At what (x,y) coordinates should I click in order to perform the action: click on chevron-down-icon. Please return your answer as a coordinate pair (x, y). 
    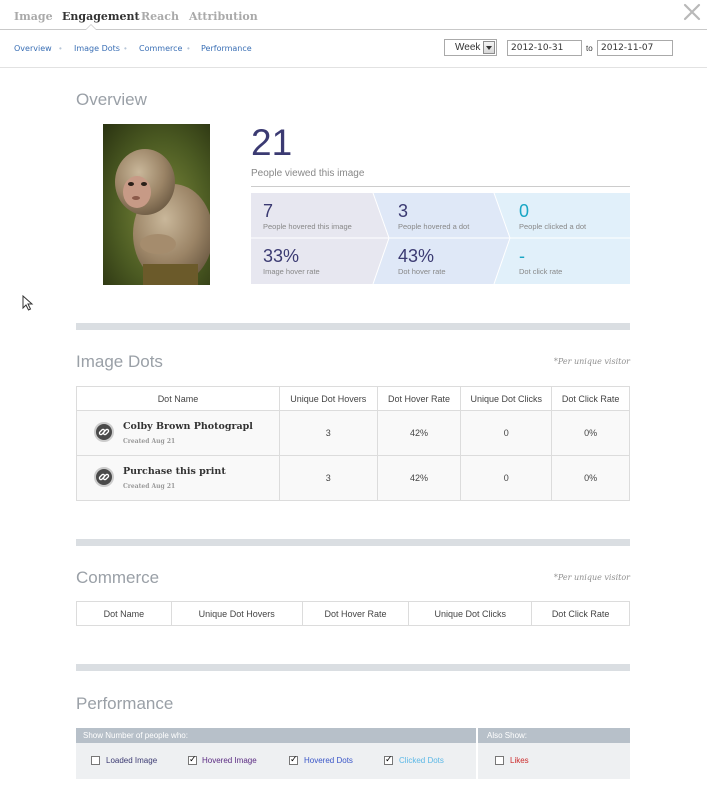
    Looking at the image, I should click on (489, 47).